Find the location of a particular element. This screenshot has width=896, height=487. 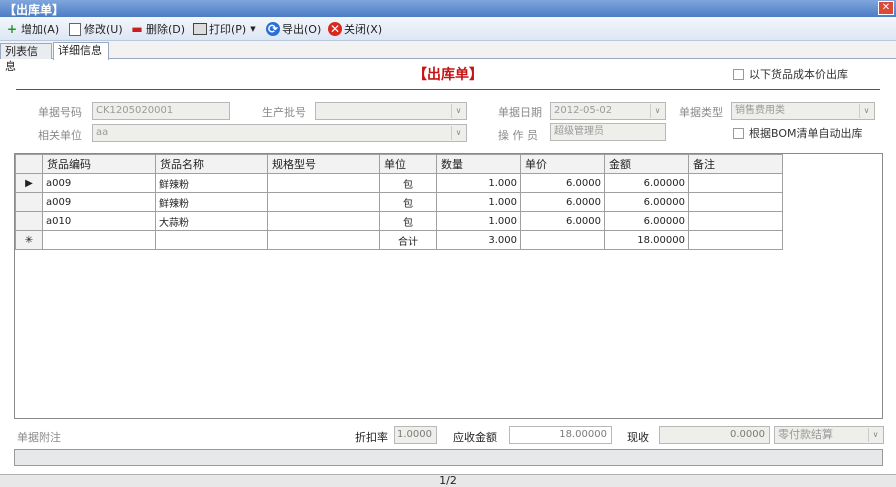

total-amount: 18.00000 is located at coordinates (646, 240).